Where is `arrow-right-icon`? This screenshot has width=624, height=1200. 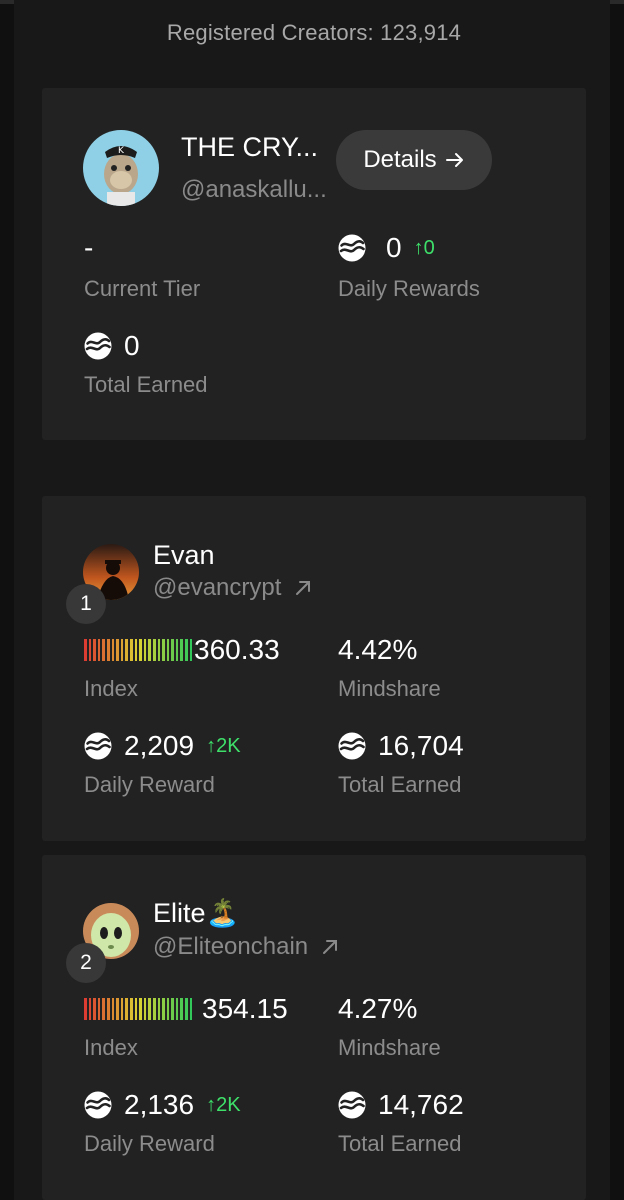 arrow-right-icon is located at coordinates (454, 160).